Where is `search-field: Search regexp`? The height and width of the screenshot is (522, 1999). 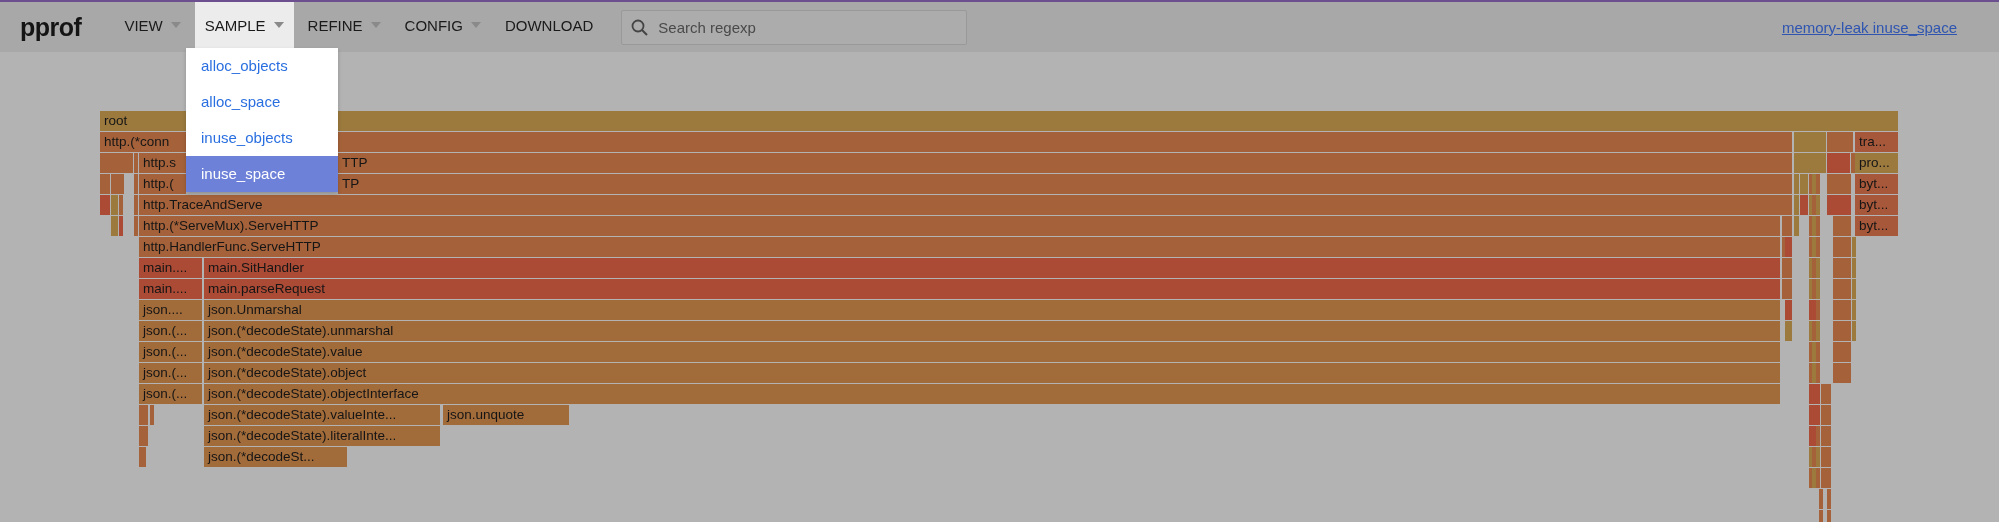 search-field: Search regexp is located at coordinates (794, 27).